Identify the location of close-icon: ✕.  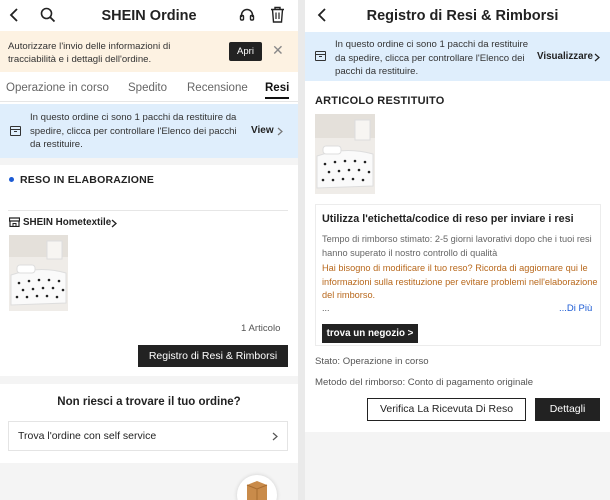
(278, 50).